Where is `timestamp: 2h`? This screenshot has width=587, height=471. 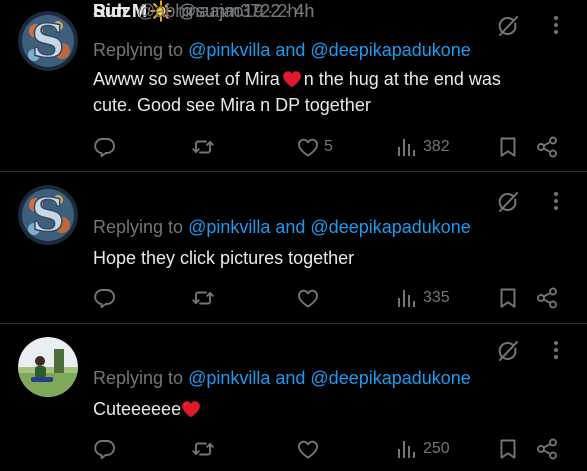 timestamp: 2h is located at coordinates (287, 11).